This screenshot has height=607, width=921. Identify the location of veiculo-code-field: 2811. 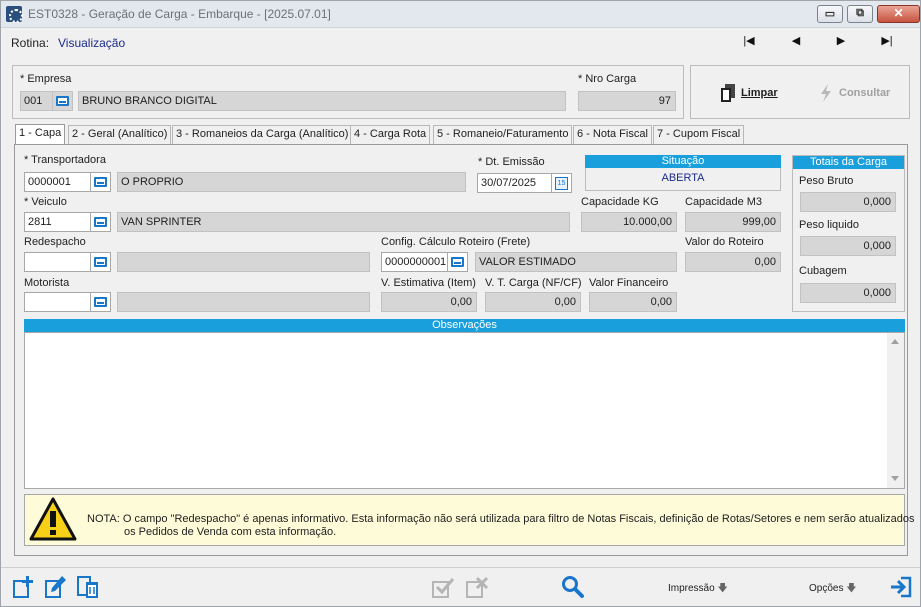
(57, 222).